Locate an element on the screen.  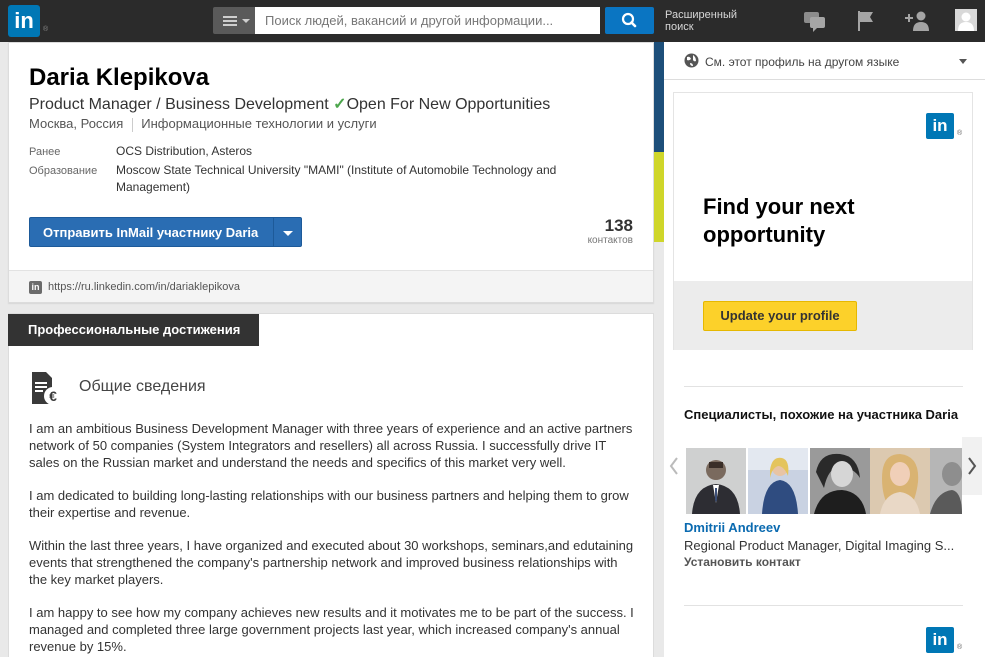
search-icon is located at coordinates (629, 20).